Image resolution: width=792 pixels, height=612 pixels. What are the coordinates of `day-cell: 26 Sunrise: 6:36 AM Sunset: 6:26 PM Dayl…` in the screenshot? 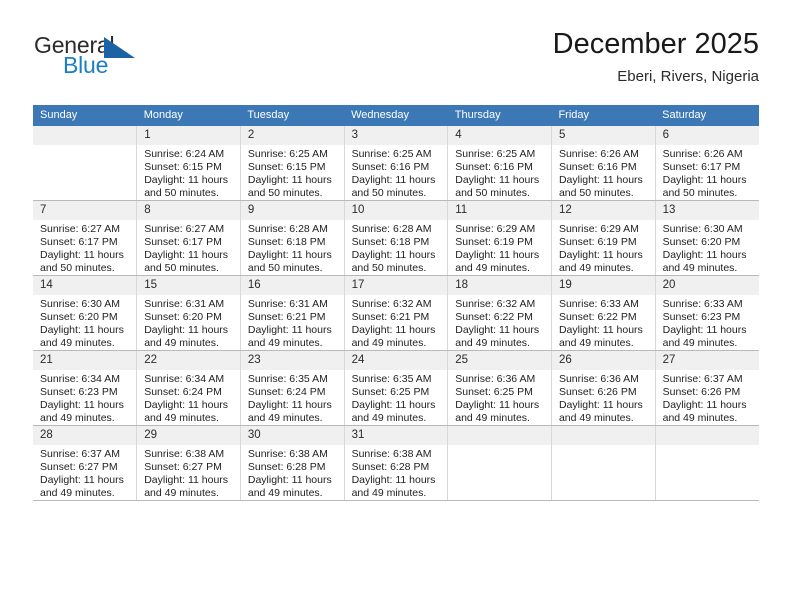 It's located at (603, 388).